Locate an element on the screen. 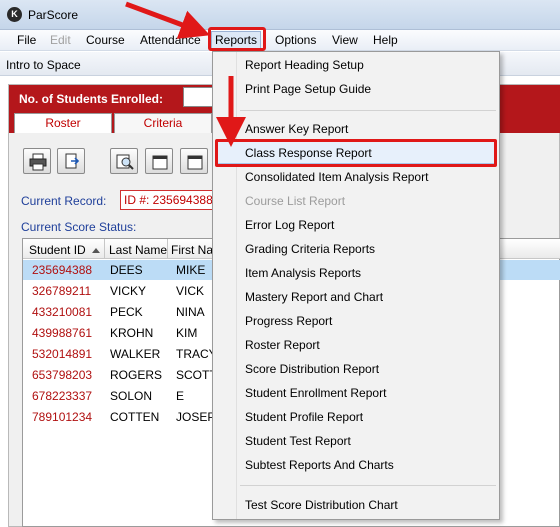 The width and height of the screenshot is (560, 527). window-title: ParScore is located at coordinates (53, 15).